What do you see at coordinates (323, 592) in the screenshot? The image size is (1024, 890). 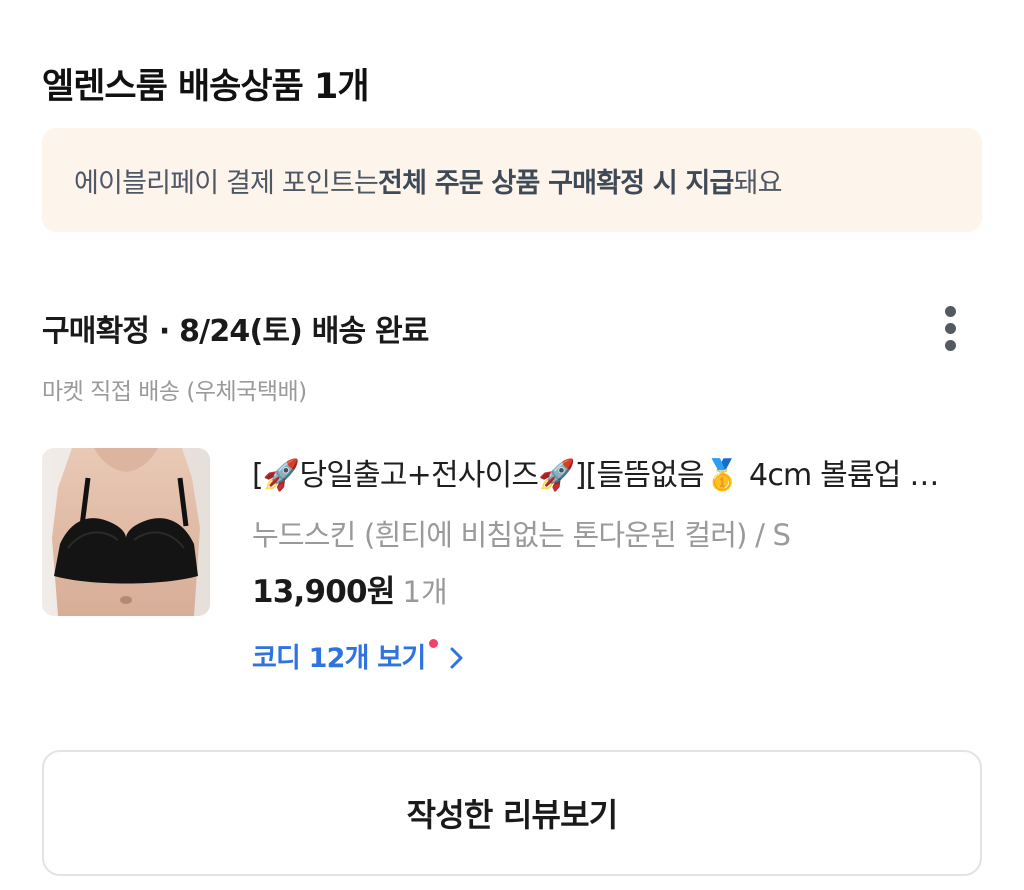 I see `product-price: 13,900원` at bounding box center [323, 592].